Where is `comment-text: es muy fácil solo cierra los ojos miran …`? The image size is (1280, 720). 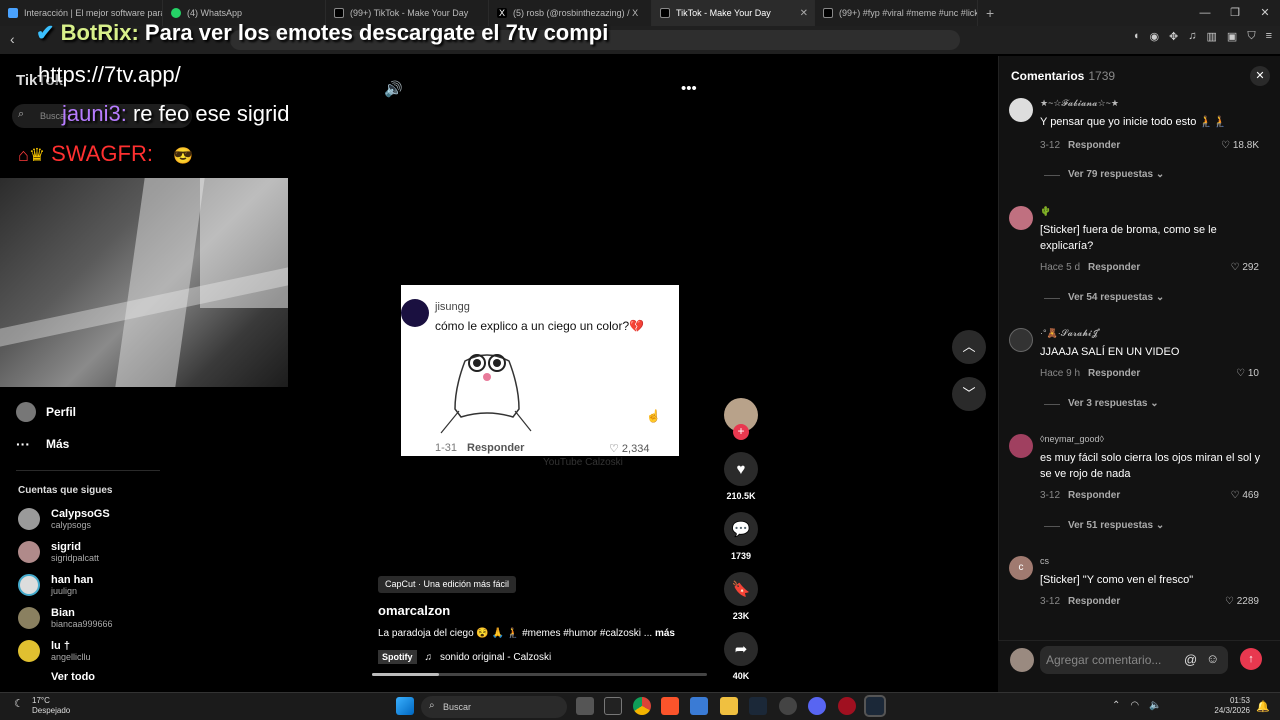 comment-text: es muy fácil solo cierra los ojos miran … is located at coordinates (1150, 466).